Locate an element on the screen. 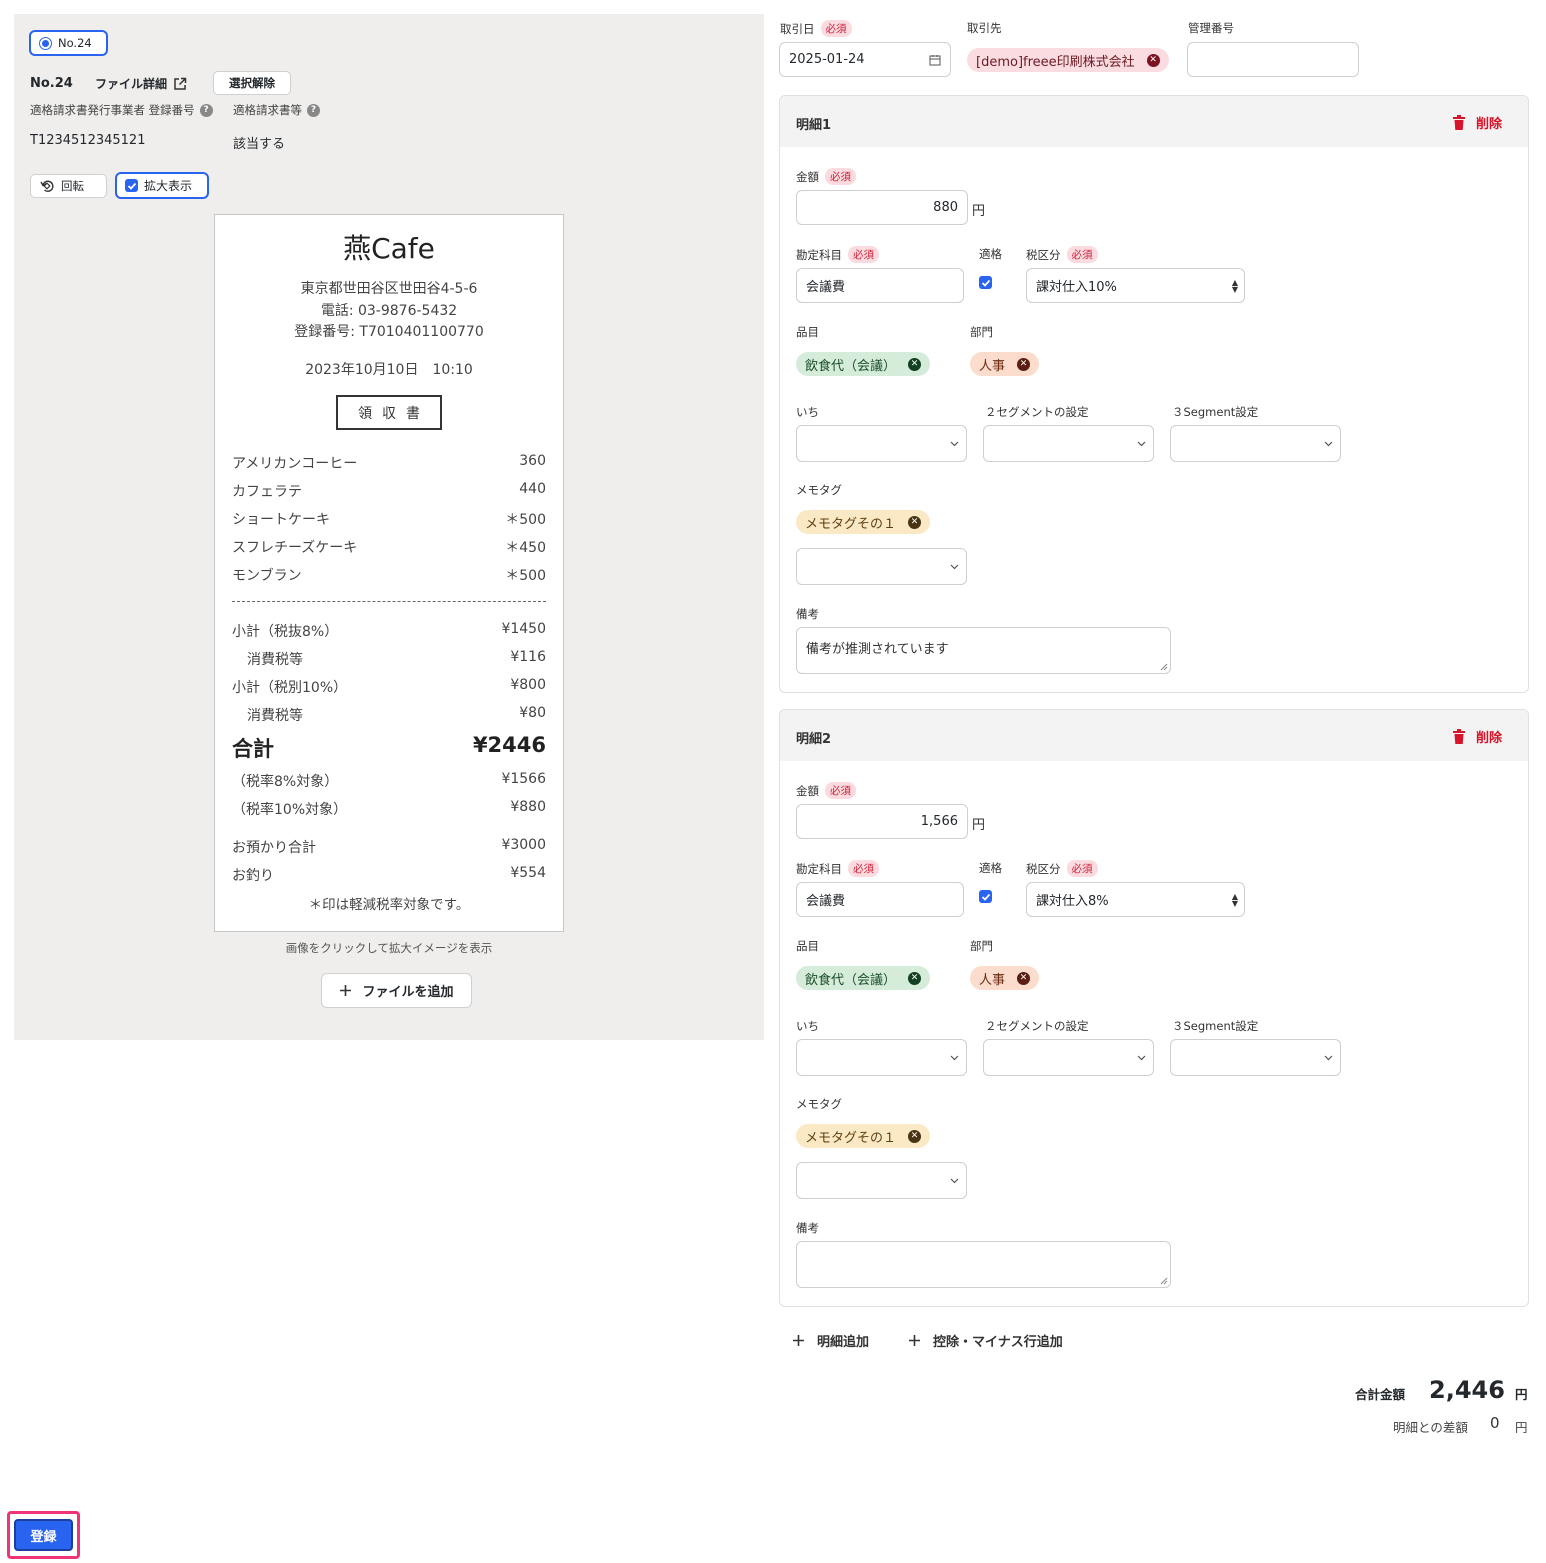 This screenshot has height=1563, width=1546. date-value: 2025-01-24 is located at coordinates (827, 59).